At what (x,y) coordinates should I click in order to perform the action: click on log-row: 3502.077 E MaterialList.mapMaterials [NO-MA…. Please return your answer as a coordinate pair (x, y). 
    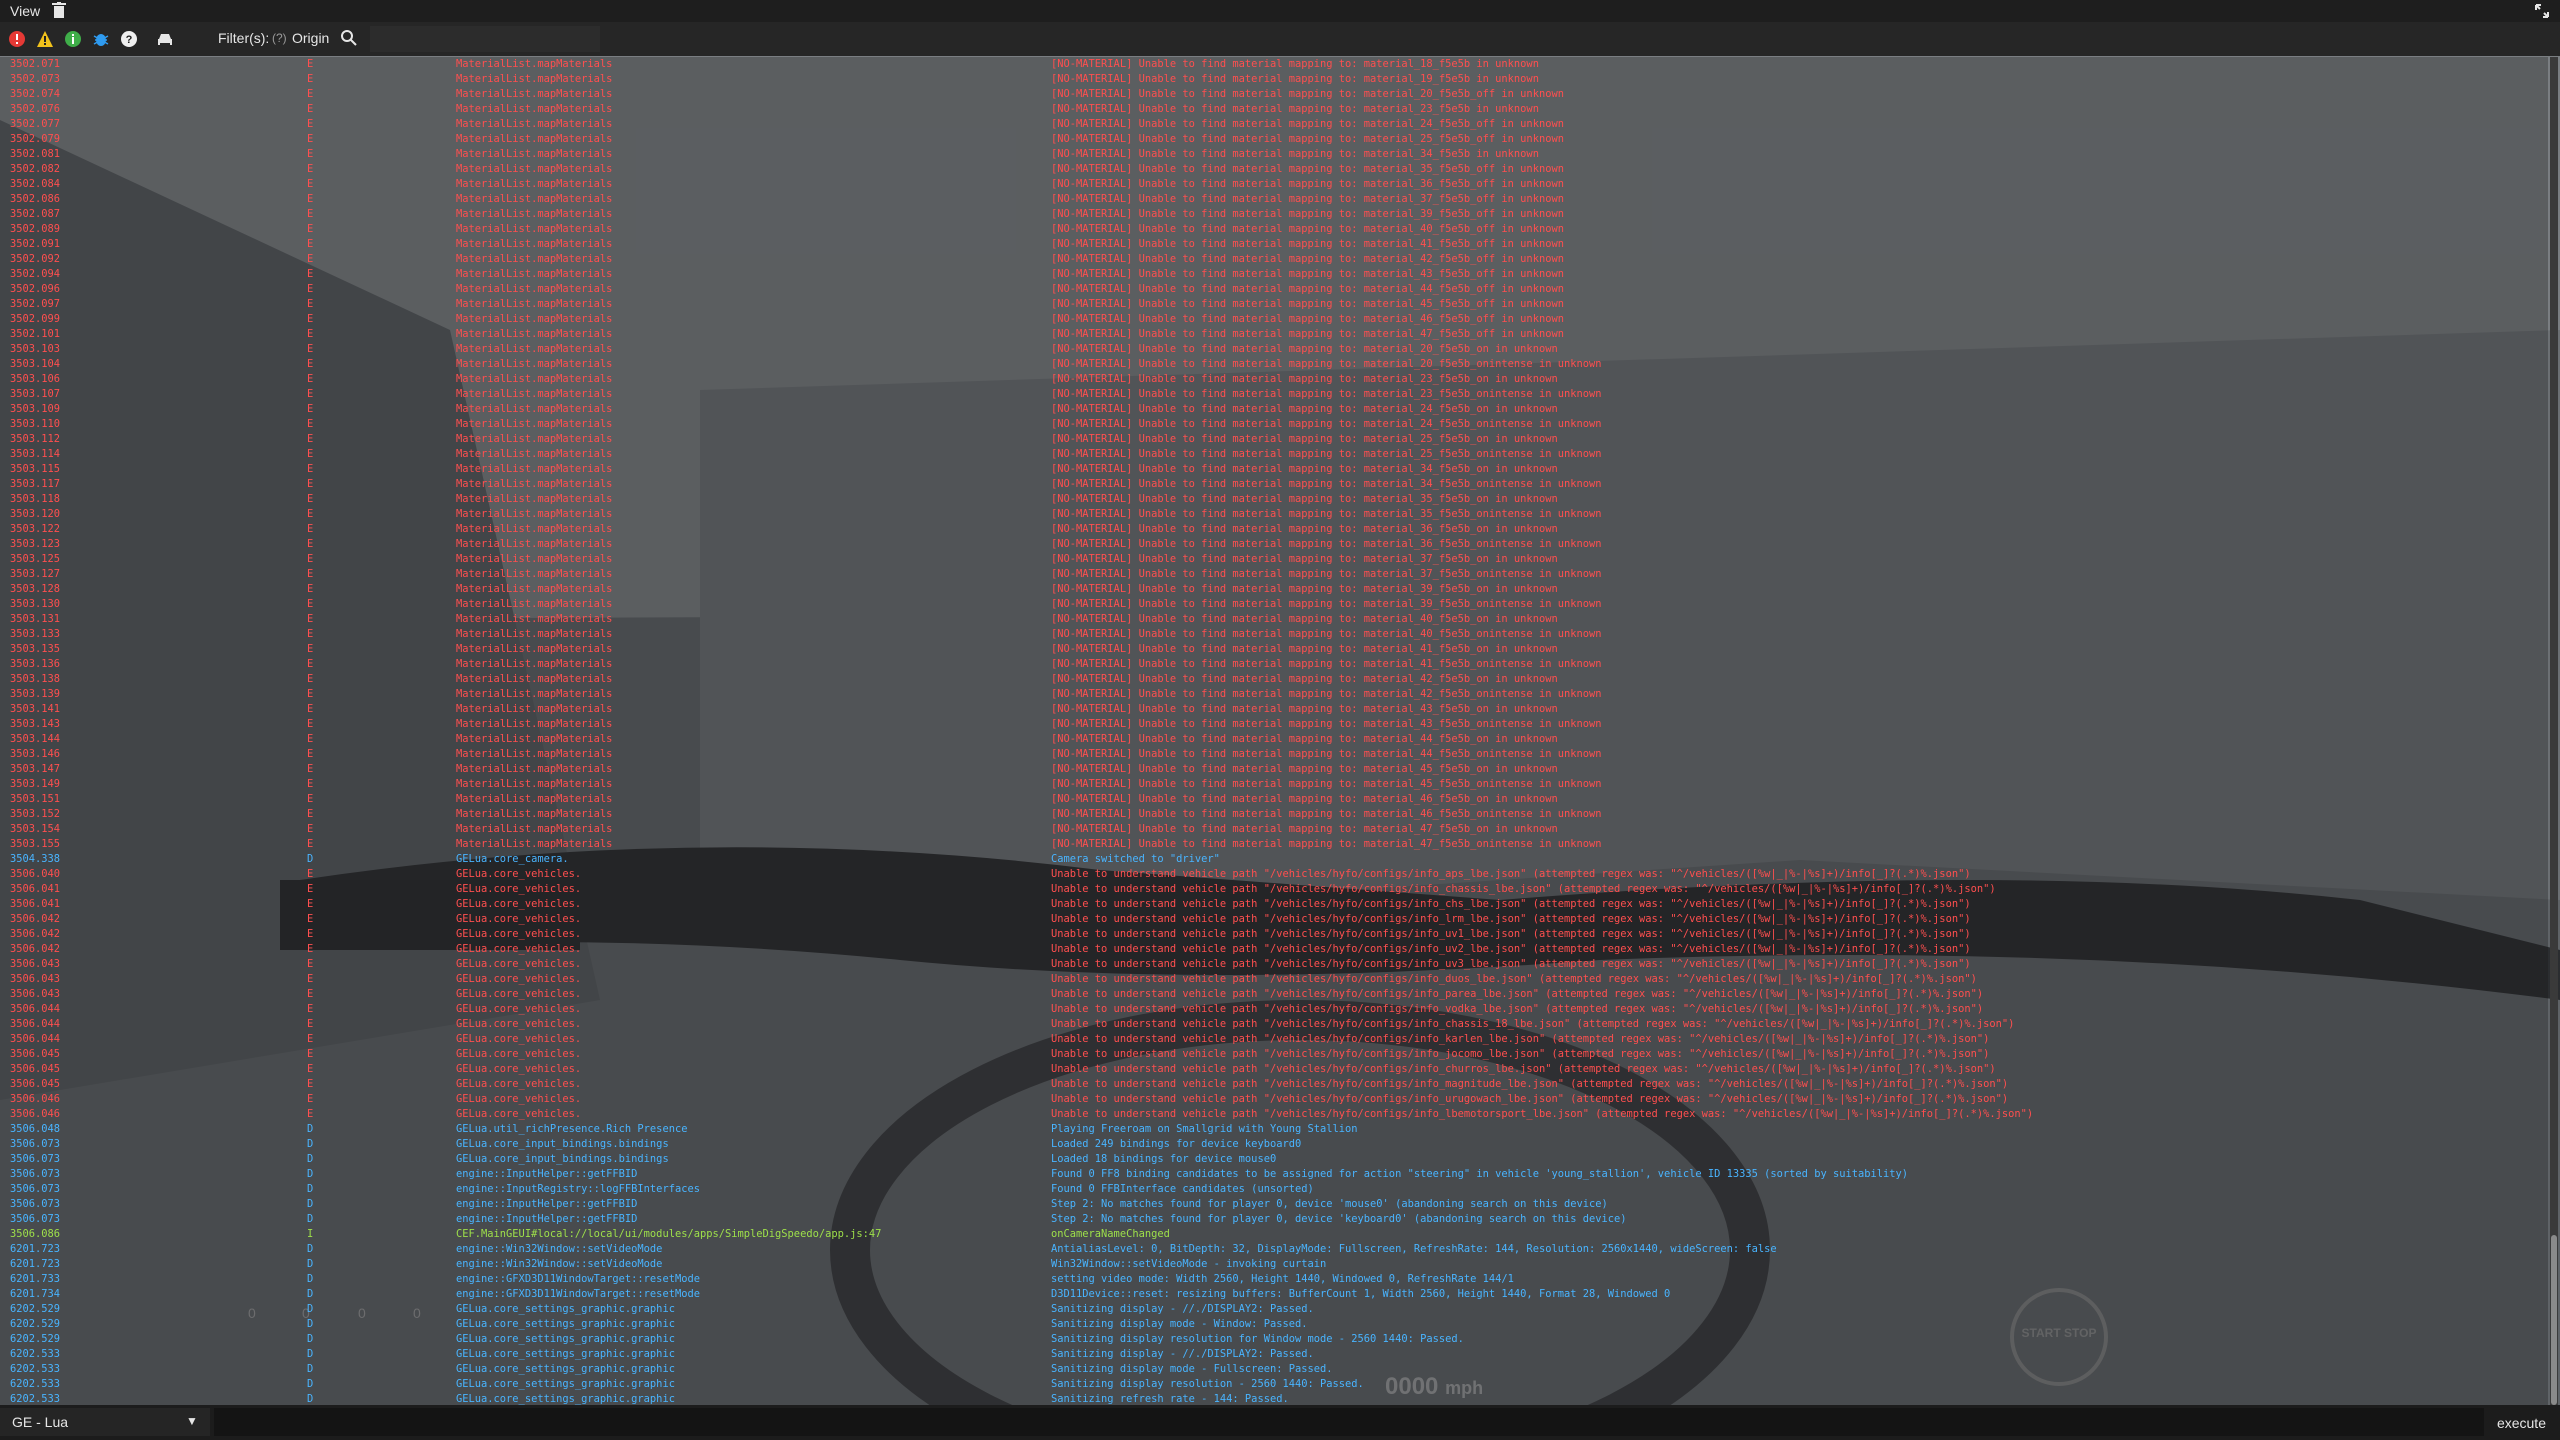
    Looking at the image, I should click on (1274, 124).